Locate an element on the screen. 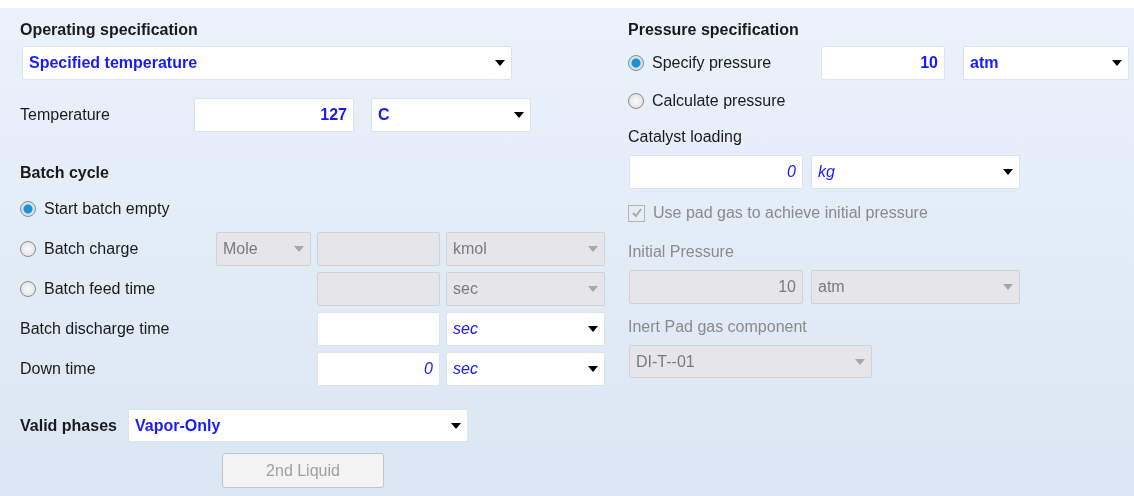  input-field: 127 is located at coordinates (274, 115).